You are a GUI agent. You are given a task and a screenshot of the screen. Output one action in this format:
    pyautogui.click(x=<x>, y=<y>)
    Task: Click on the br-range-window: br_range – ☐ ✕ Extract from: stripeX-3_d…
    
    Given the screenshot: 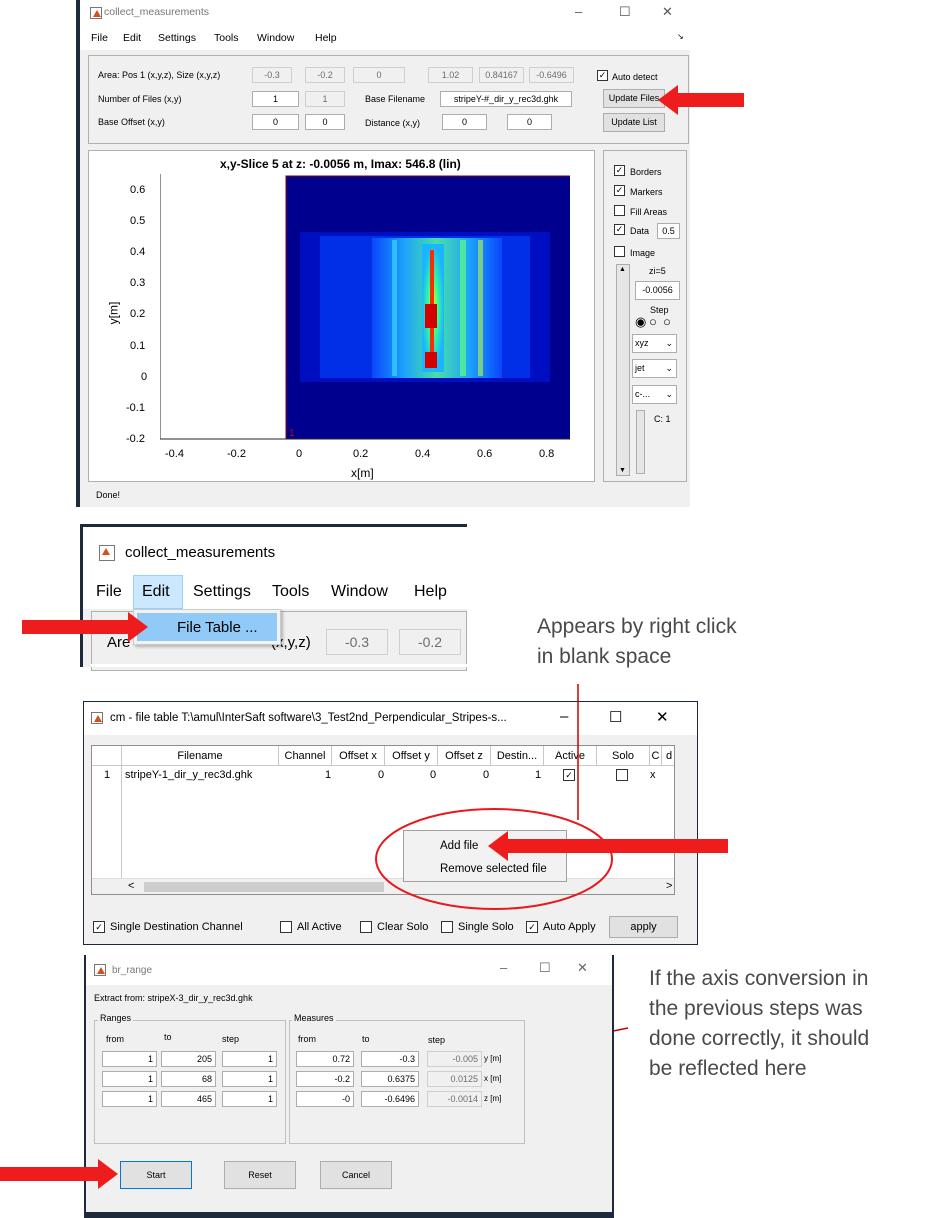 What is the action you would take?
    pyautogui.click(x=349, y=1086)
    